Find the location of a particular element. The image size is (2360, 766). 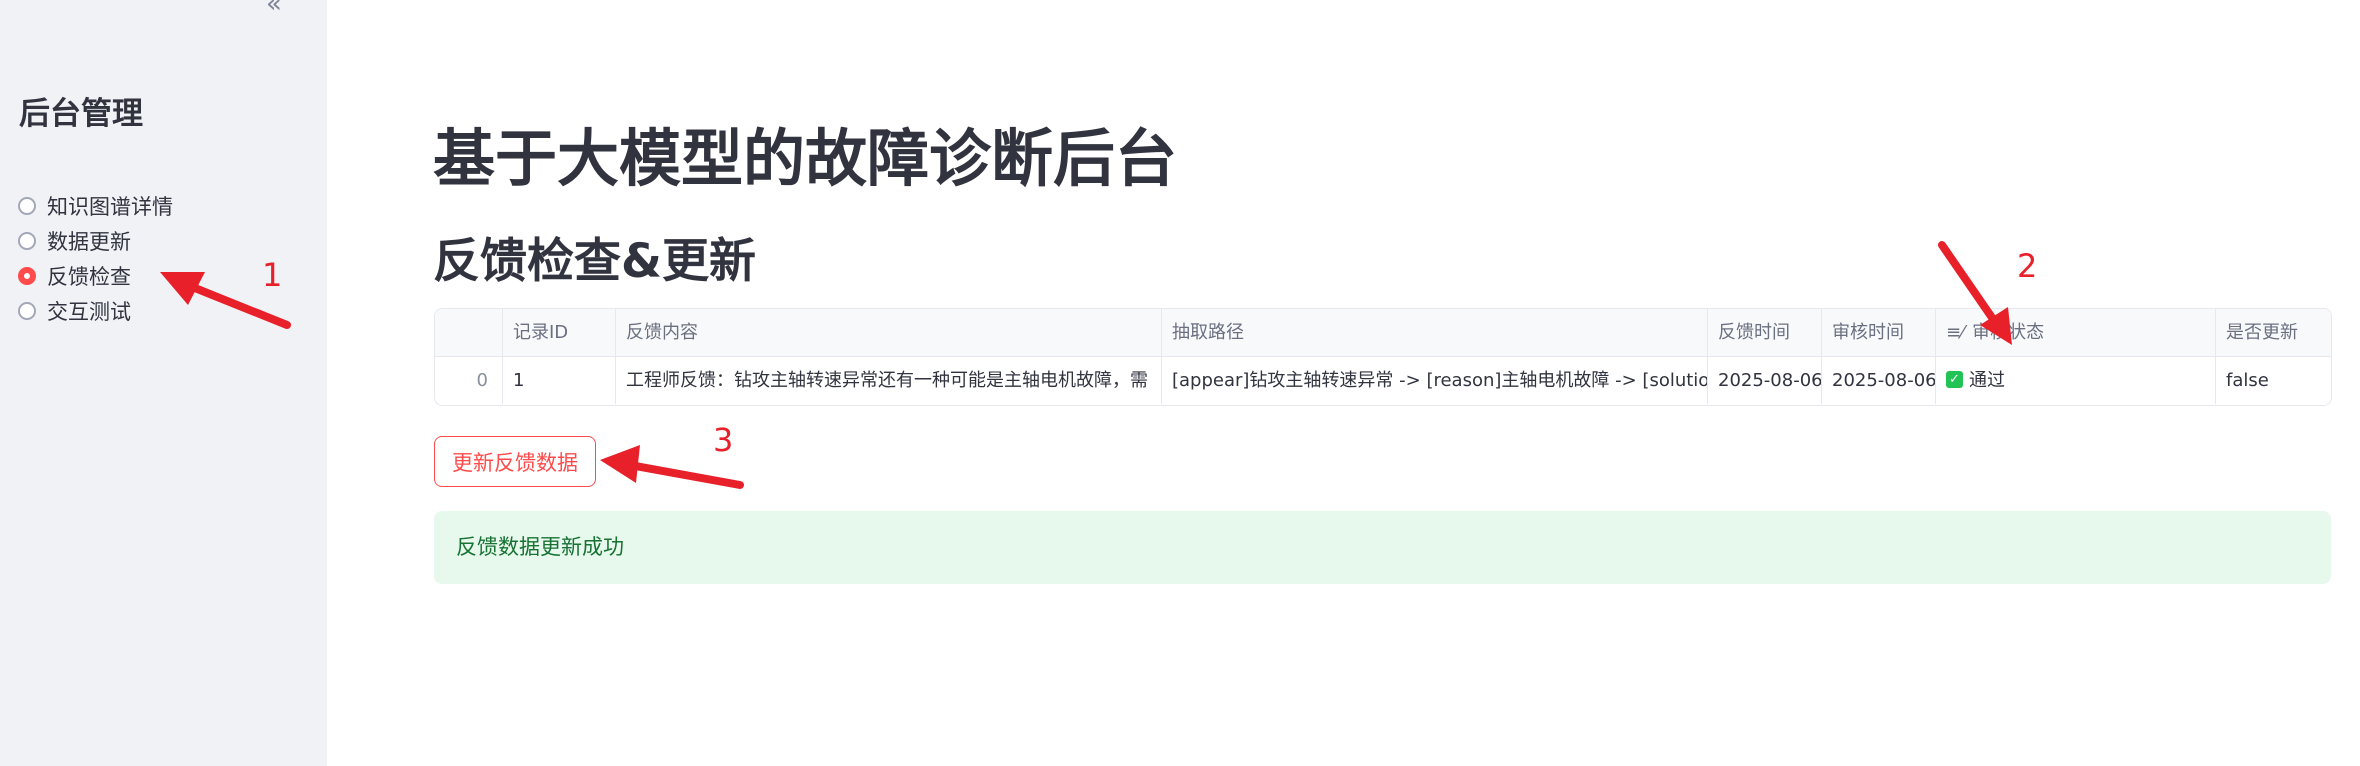

nav-item-data-update: 数据更新 is located at coordinates (95, 240).